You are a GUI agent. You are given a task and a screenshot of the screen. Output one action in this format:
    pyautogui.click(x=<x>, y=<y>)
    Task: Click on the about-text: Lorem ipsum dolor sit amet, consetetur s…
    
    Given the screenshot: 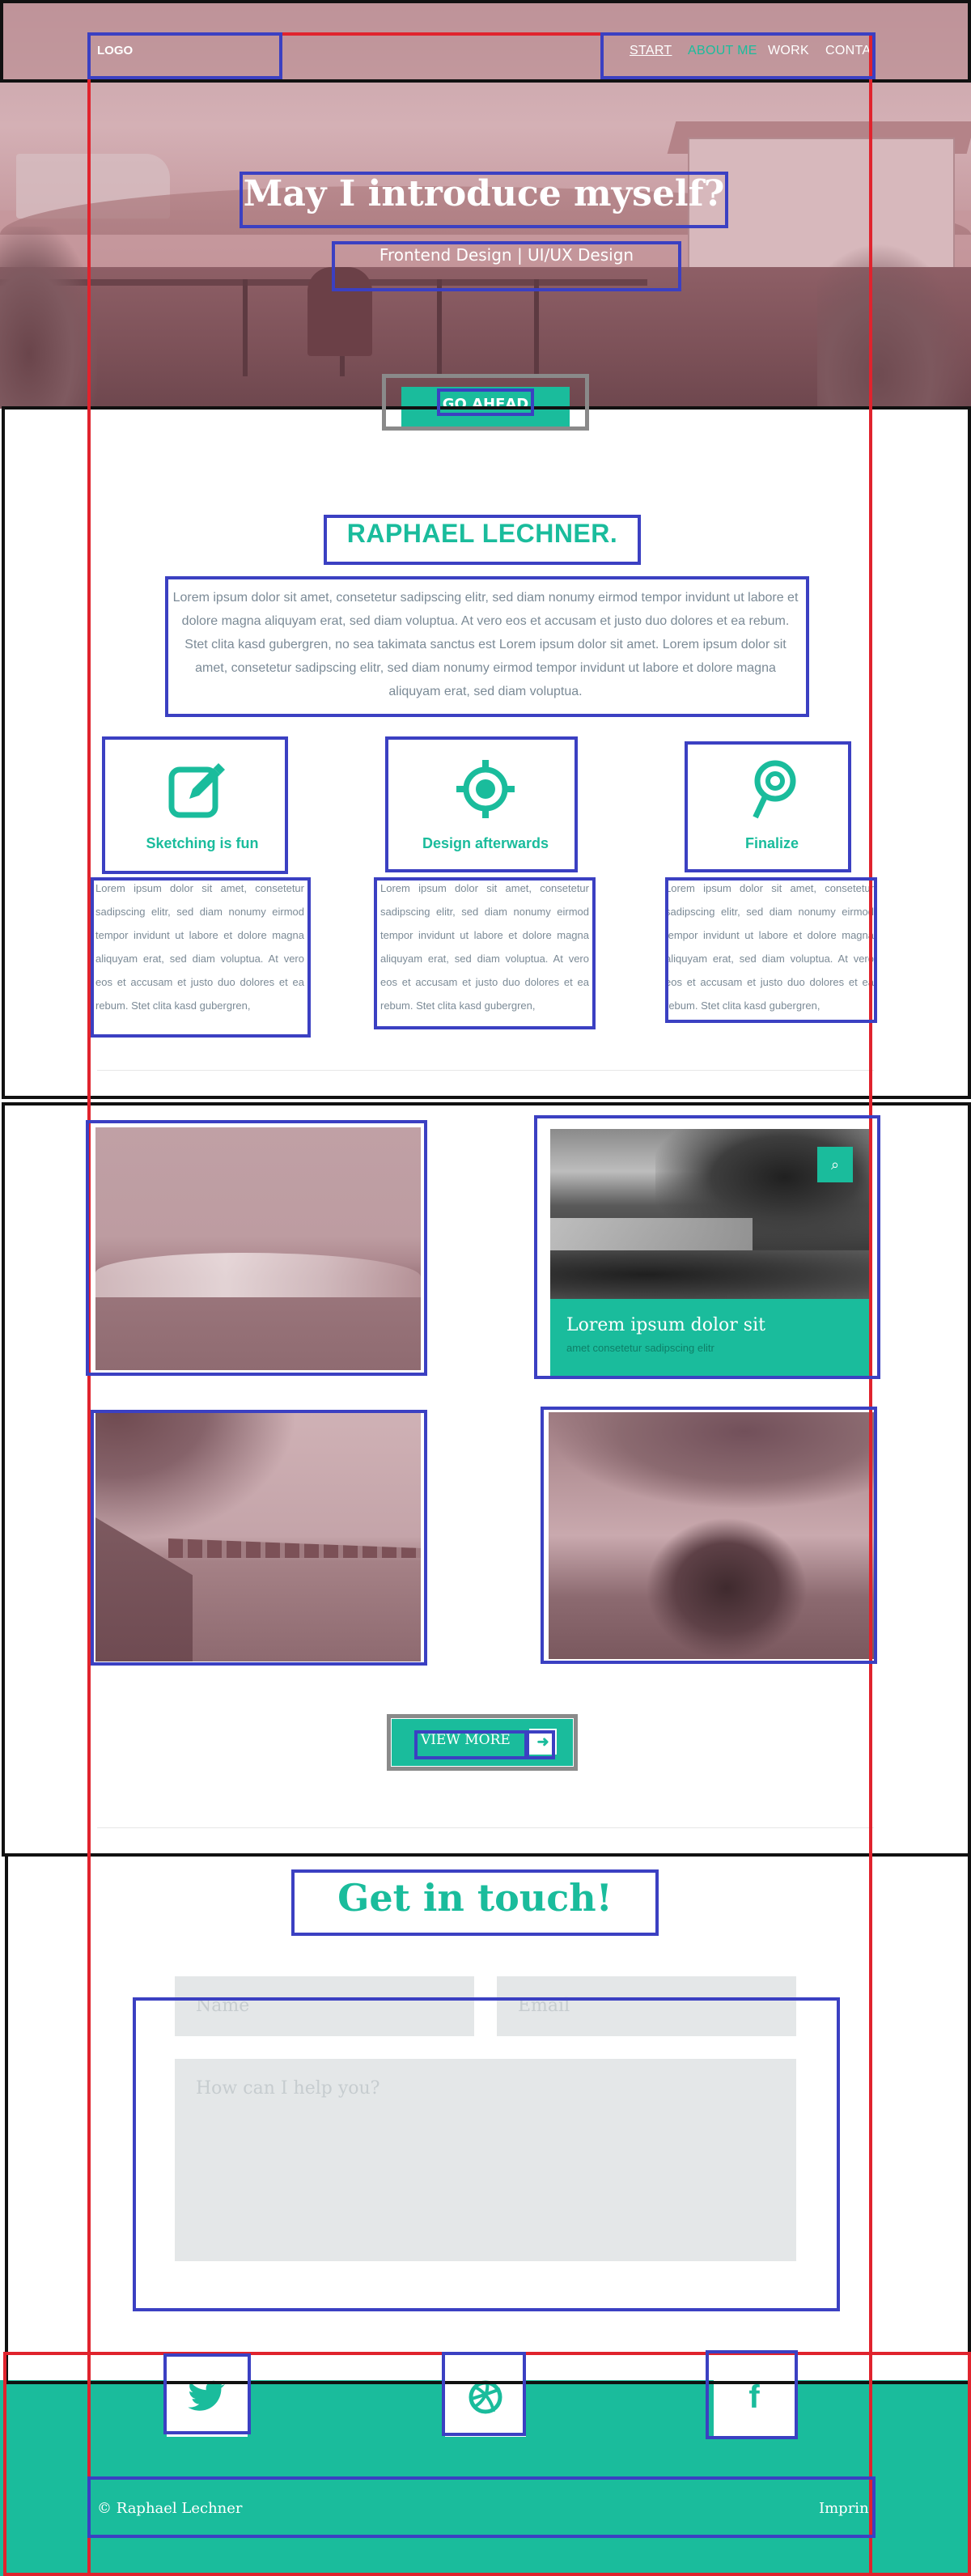 What is the action you would take?
    pyautogui.click(x=485, y=644)
    